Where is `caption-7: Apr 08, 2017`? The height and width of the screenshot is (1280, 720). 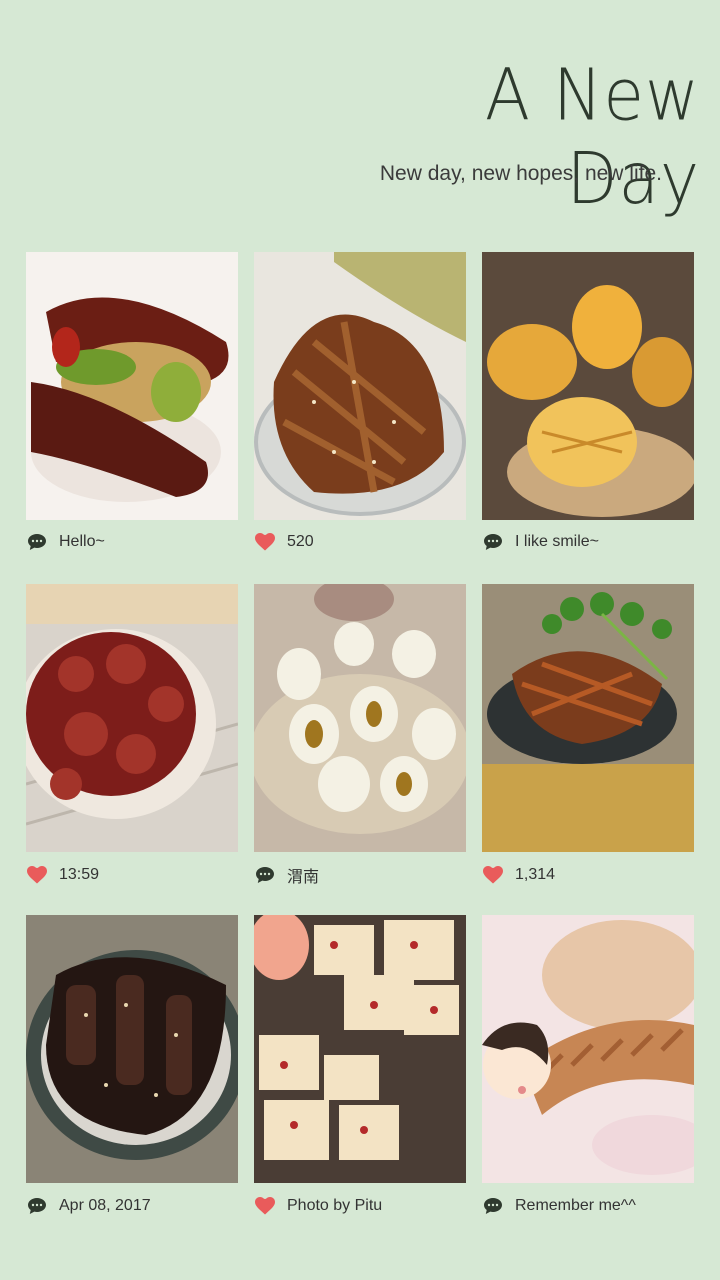 caption-7: Apr 08, 2017 is located at coordinates (88, 1206).